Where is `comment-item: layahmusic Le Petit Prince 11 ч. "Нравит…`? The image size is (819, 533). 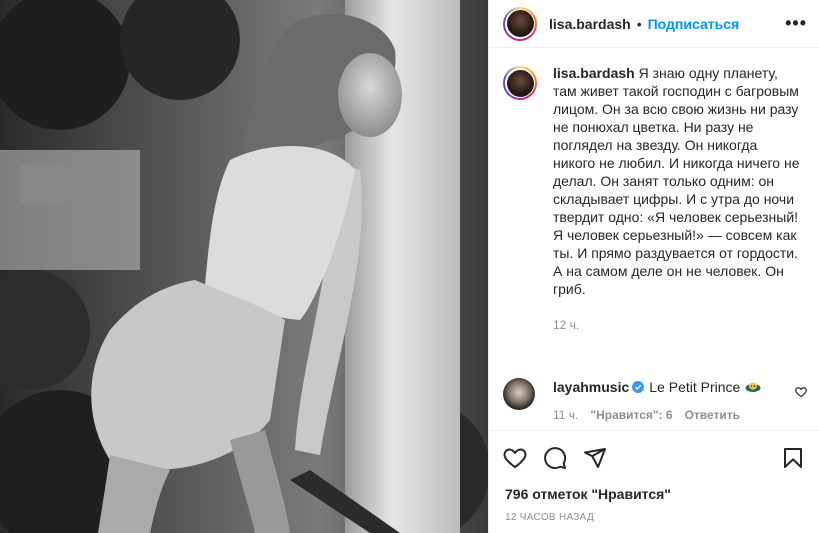 comment-item: layahmusic Le Petit Prince 11 ч. "Нравит… is located at coordinates (655, 400).